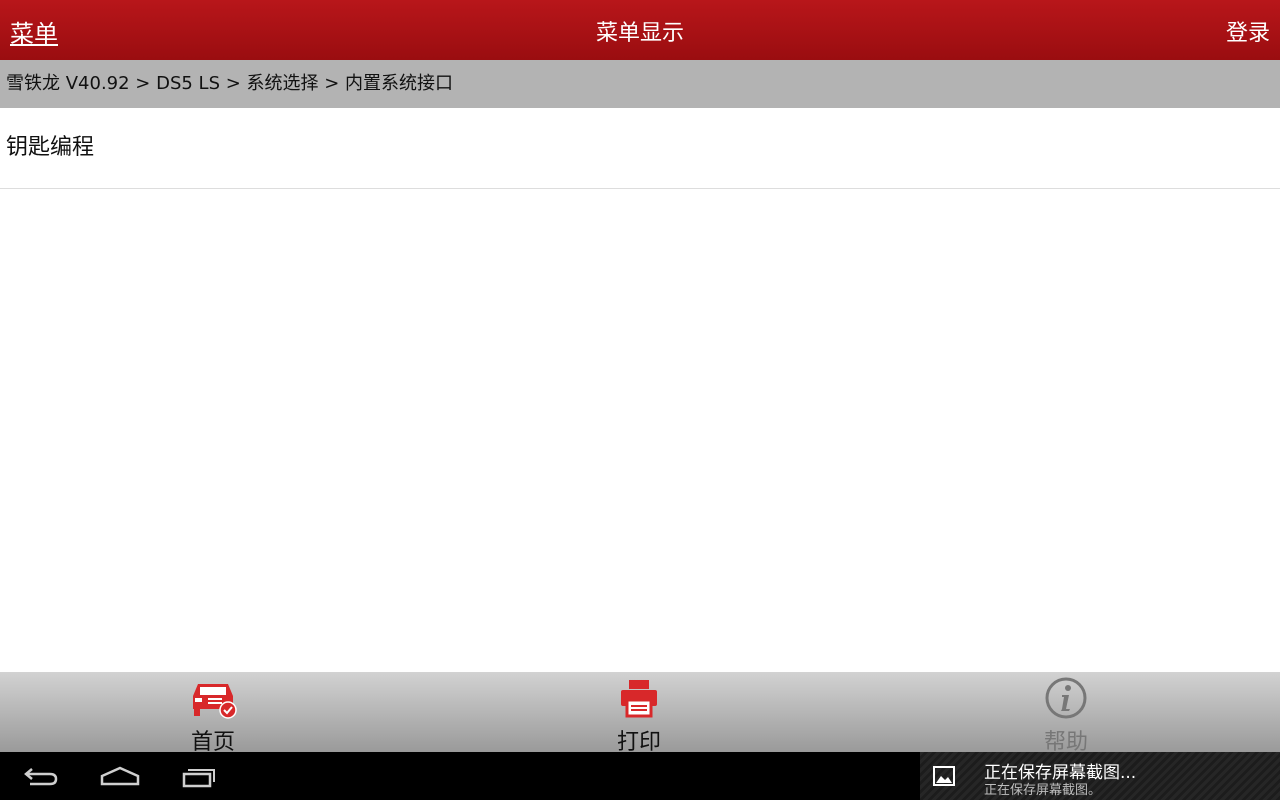 The image size is (1280, 800). Describe the element at coordinates (944, 776) in the screenshot. I see `image-icon` at that location.